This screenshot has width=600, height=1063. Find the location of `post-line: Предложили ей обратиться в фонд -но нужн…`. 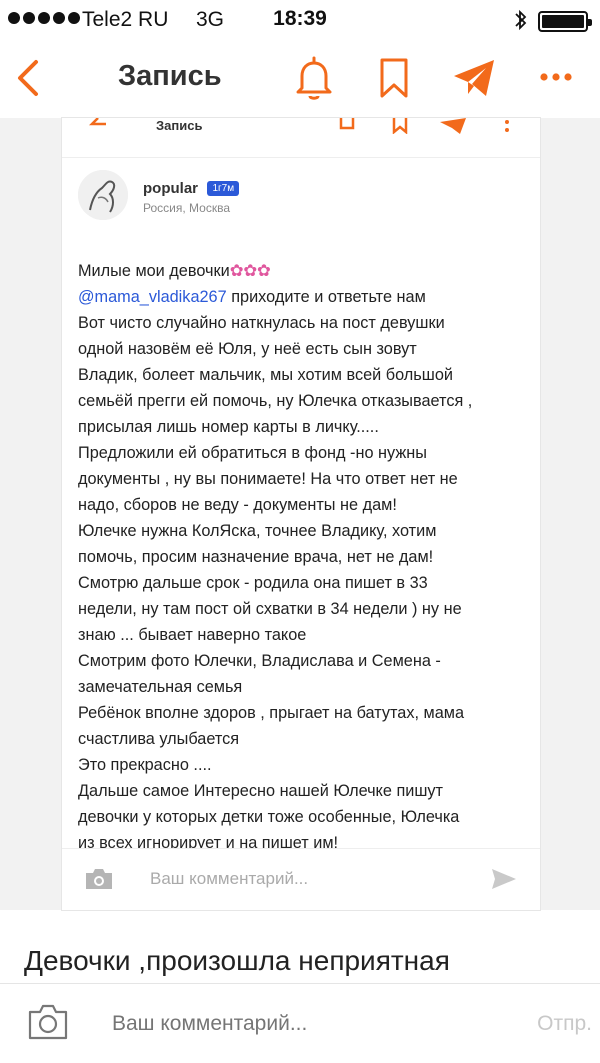

post-line: Предложили ей обратиться в фонд -но нужн… is located at coordinates (252, 453).